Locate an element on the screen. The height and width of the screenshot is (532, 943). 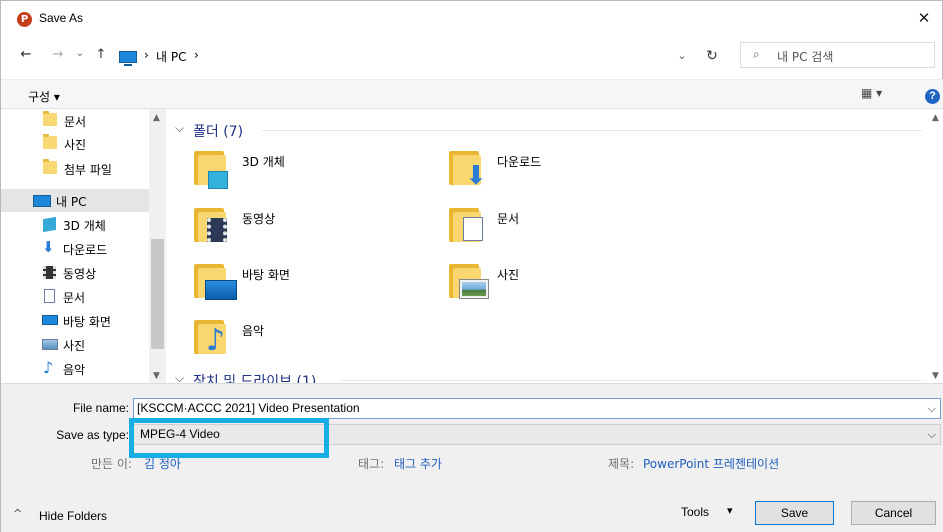
content-scrollbar: ▲ ▼ is located at coordinates (935, 246).